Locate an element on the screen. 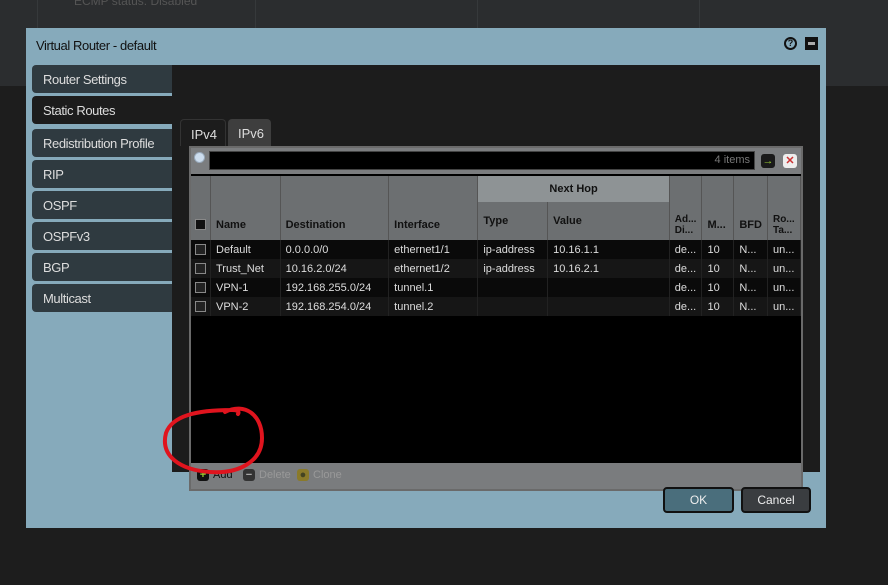 This screenshot has height=585, width=888. red-circle-annotation is located at coordinates (213, 440).